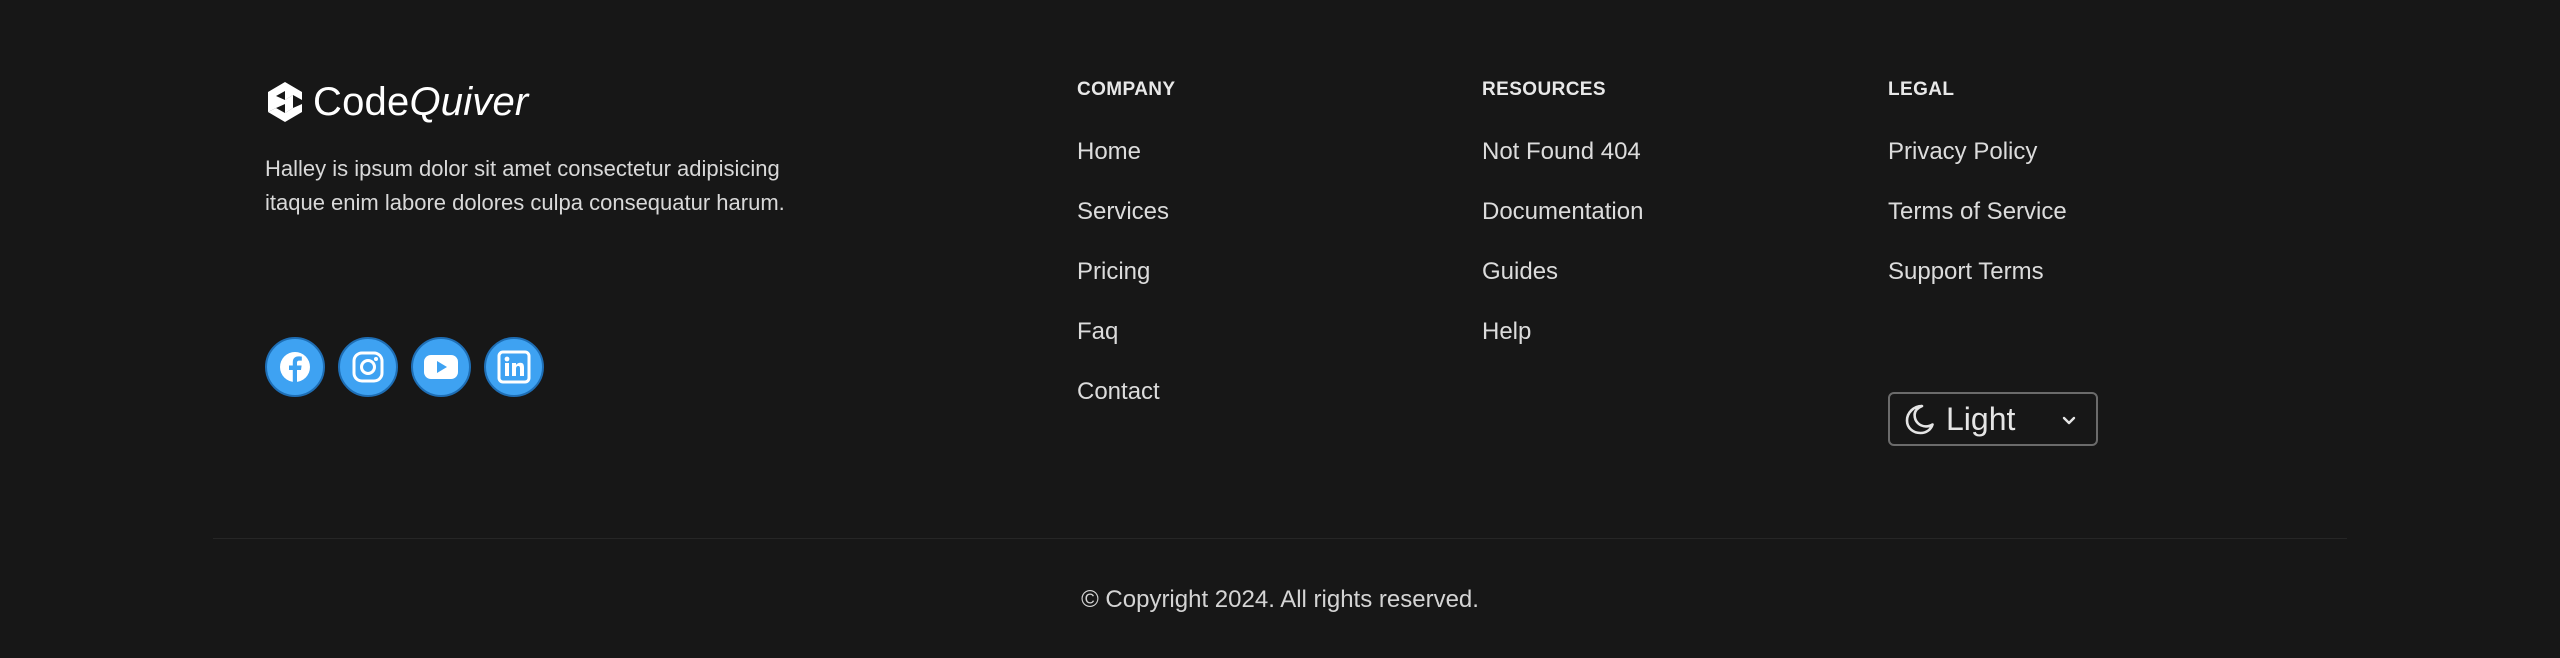 This screenshot has height=658, width=2560. I want to click on legal-title: LEGAL, so click(1921, 89).